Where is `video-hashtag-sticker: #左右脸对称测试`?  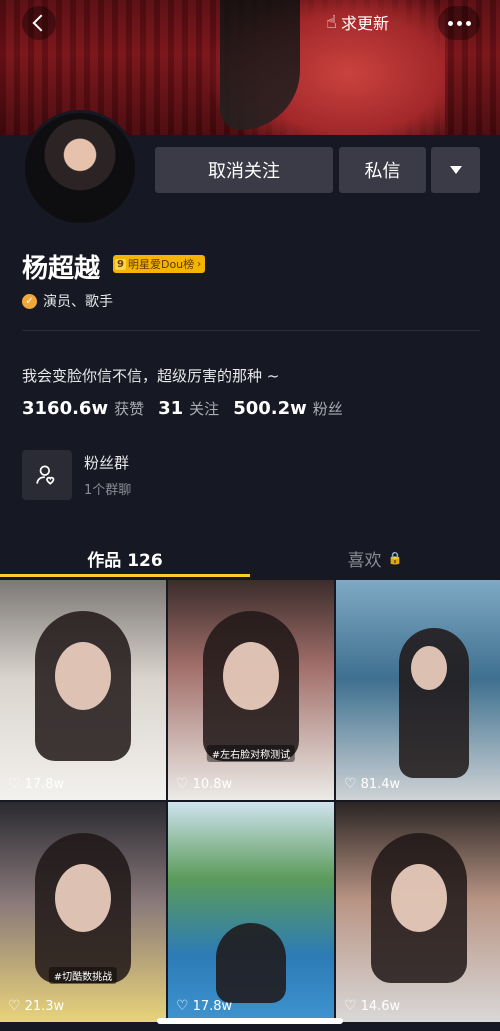 video-hashtag-sticker: #左右脸对称测试 is located at coordinates (251, 753).